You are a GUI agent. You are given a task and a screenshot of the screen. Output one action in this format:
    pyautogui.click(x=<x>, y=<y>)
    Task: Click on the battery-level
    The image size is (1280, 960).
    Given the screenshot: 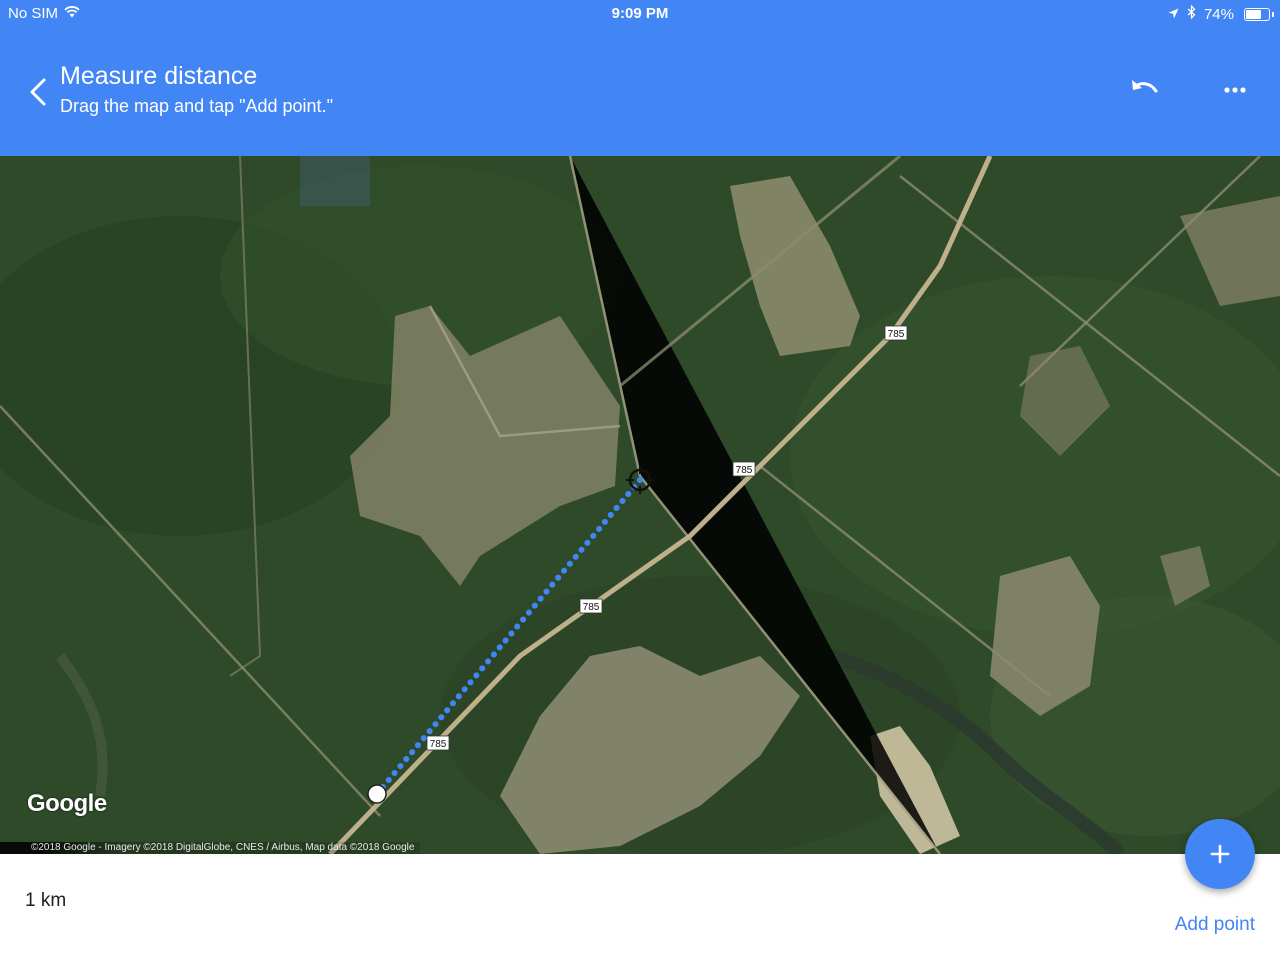 What is the action you would take?
    pyautogui.click(x=1253, y=14)
    